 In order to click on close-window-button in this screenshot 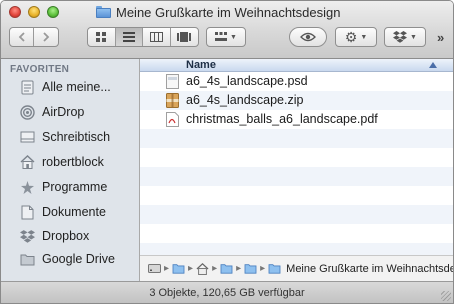, I will do `click(15, 12)`.